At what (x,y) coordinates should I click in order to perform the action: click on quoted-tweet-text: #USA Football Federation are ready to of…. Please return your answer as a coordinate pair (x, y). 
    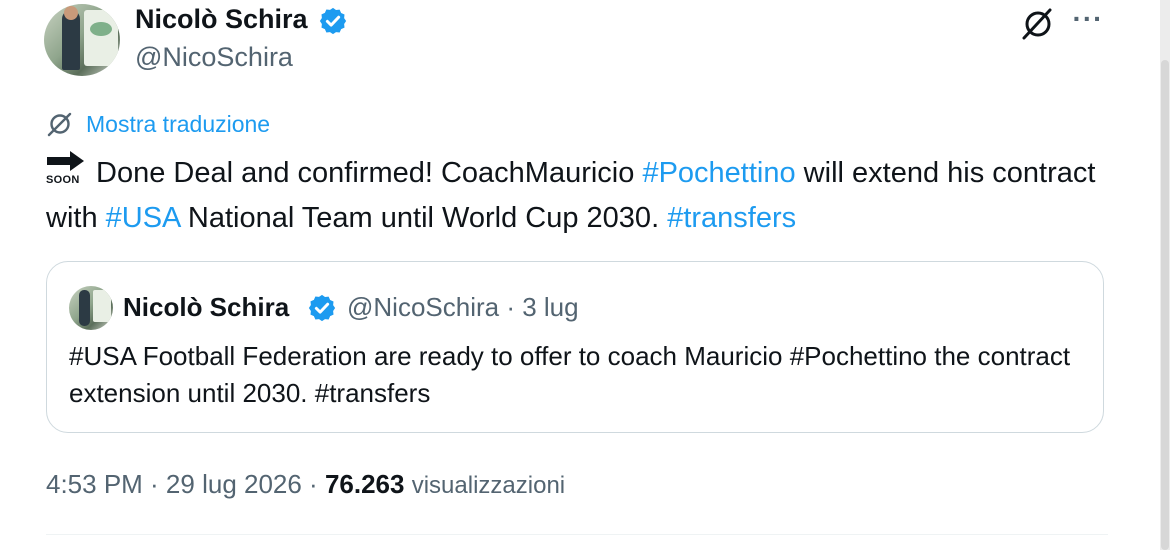
    Looking at the image, I should click on (570, 374).